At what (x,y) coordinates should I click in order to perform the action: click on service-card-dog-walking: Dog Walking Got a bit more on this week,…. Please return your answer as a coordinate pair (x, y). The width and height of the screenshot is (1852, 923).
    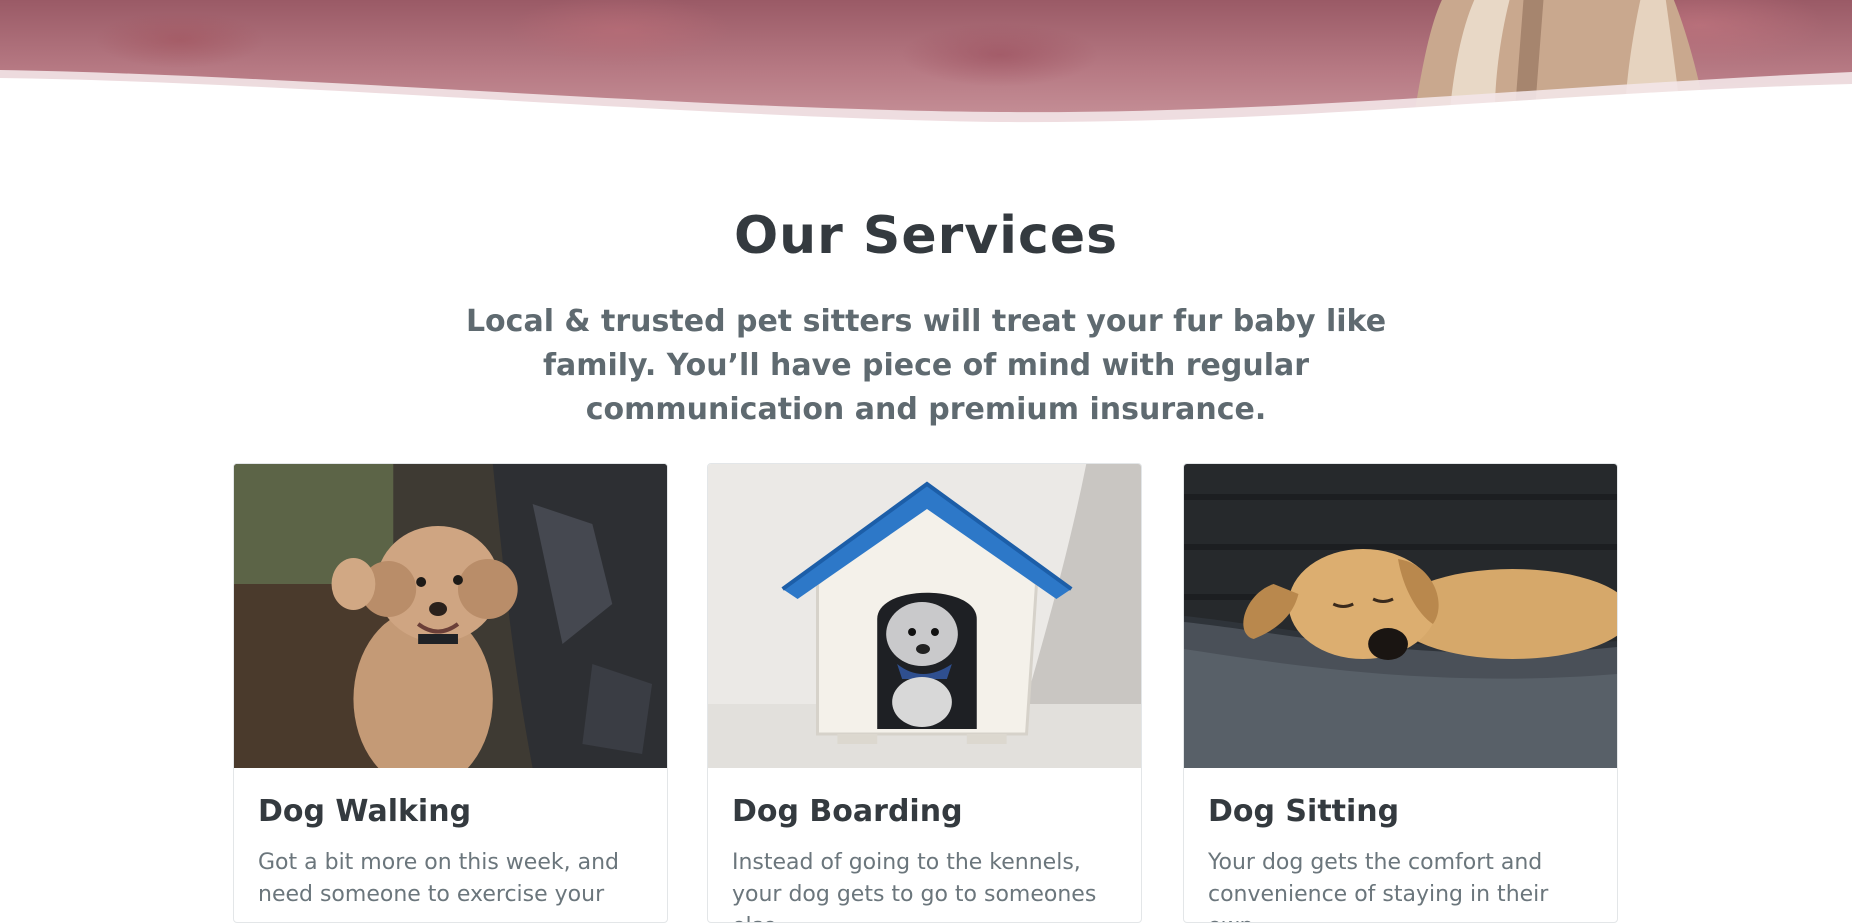
    Looking at the image, I should click on (450, 693).